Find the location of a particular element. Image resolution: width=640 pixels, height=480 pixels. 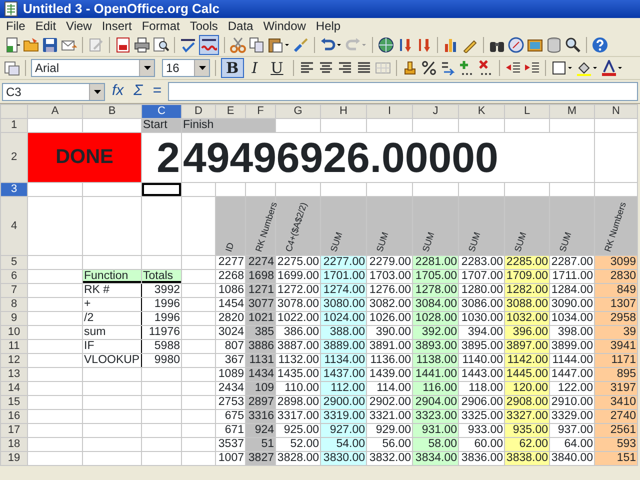

menu-item: Format is located at coordinates (160, 26).